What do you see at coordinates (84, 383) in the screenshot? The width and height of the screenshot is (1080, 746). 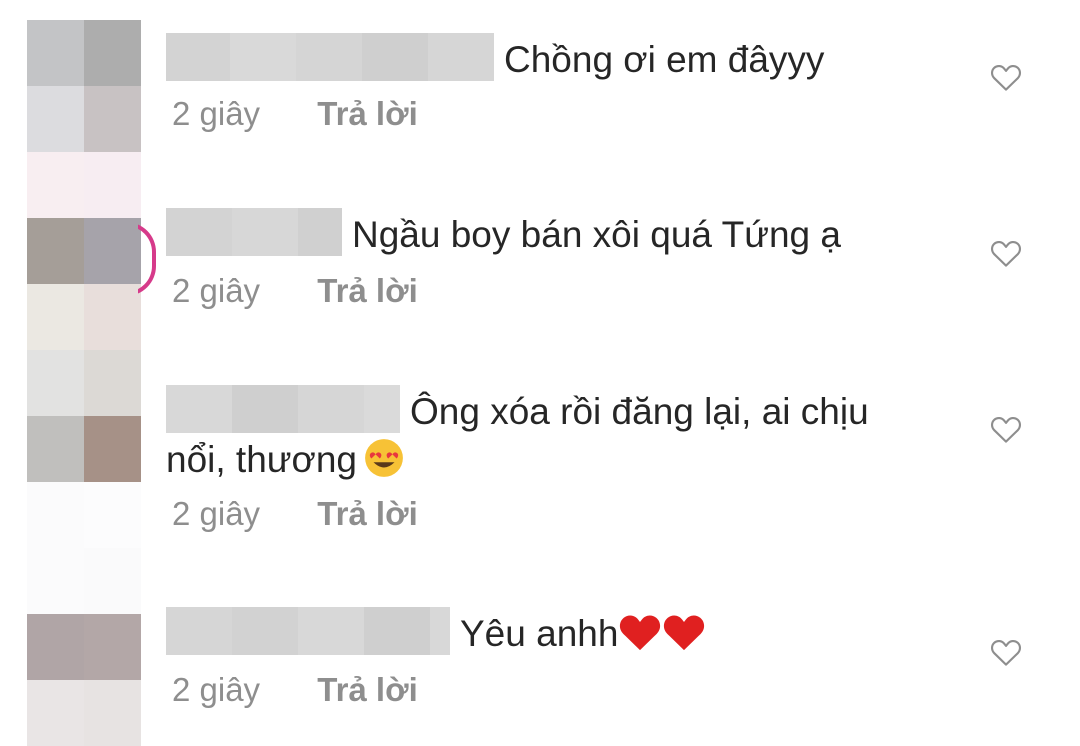 I see `avatar-column-censored` at bounding box center [84, 383].